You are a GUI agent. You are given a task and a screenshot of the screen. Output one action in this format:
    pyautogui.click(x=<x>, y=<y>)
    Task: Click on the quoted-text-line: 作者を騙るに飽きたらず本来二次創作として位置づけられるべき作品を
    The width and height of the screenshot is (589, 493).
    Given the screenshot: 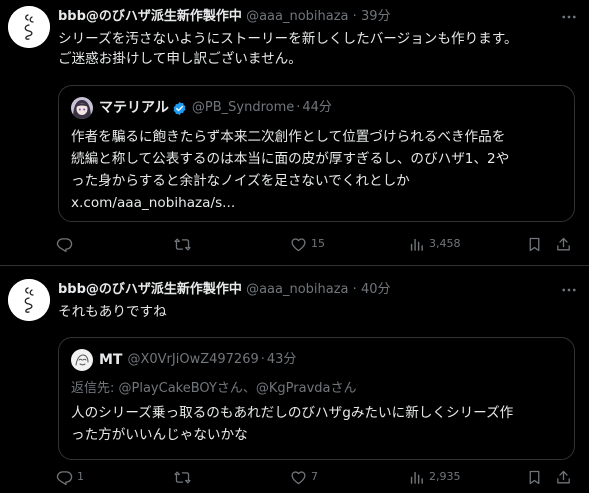 What is the action you would take?
    pyautogui.click(x=288, y=137)
    